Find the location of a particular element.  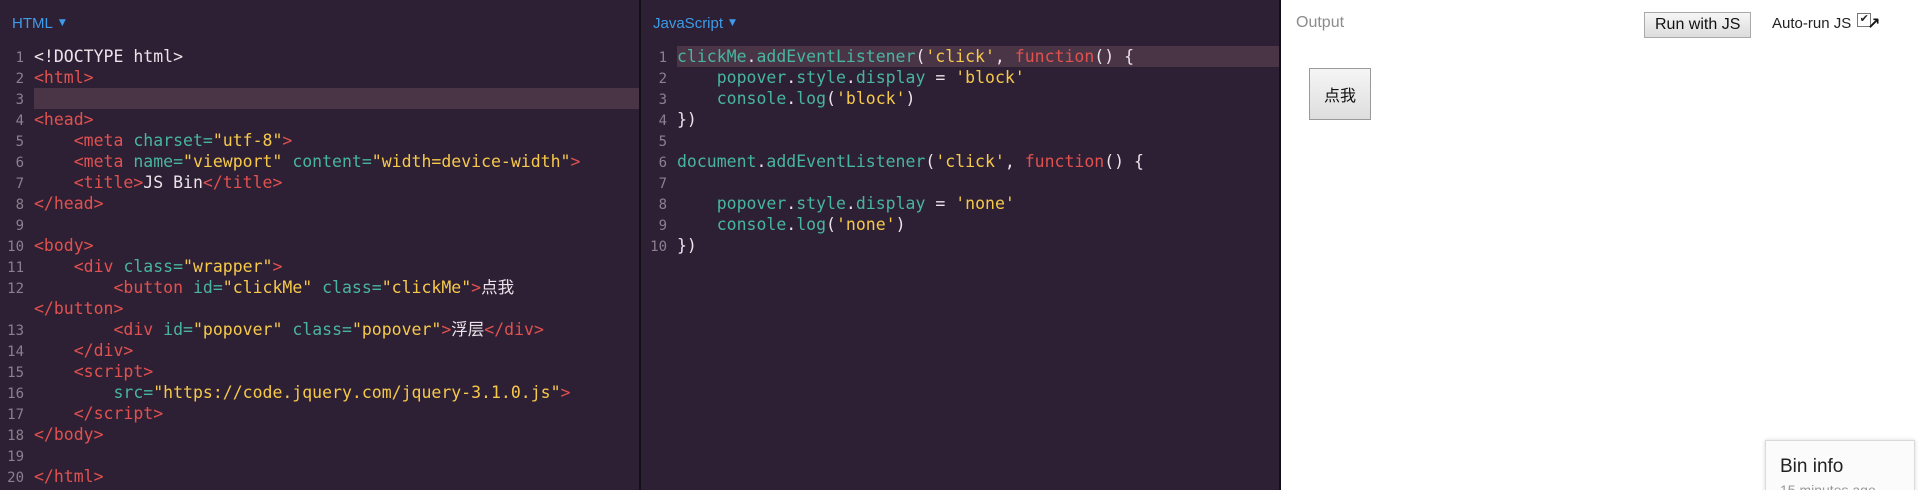

line-number: 17 is located at coordinates (15, 415).